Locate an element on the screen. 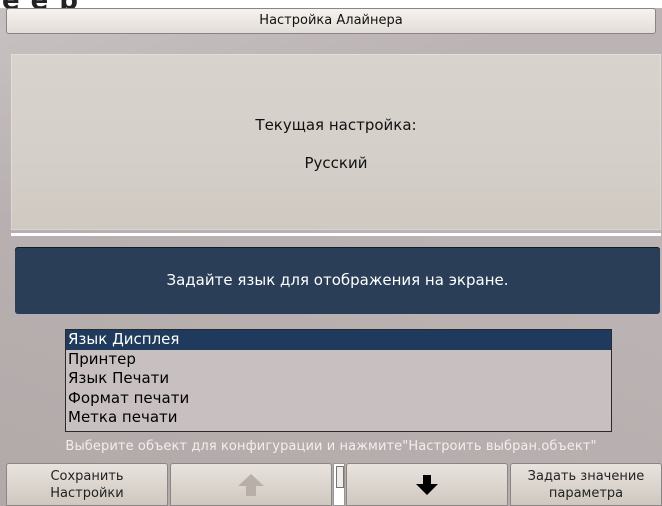 This screenshot has height=506, width=662. save-settings-button: Сохранить Настройки is located at coordinates (87, 484).